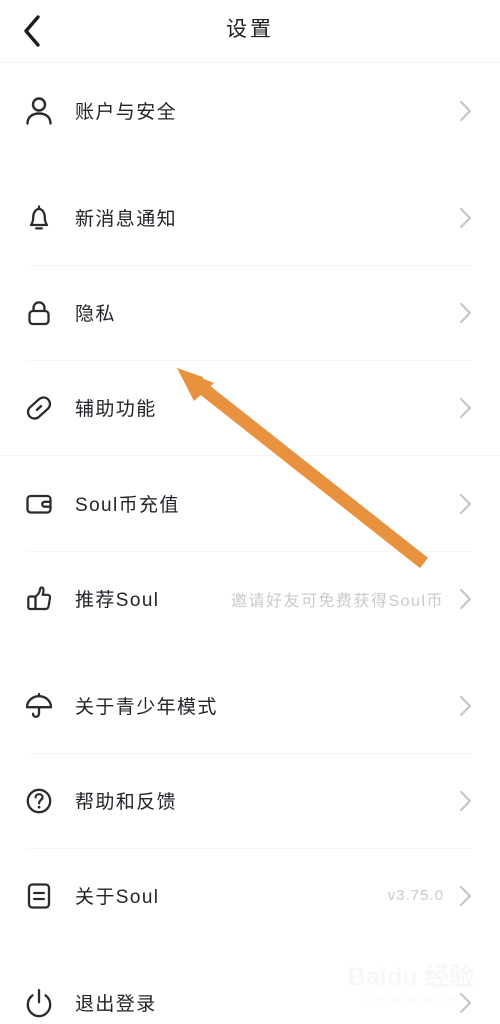 The width and height of the screenshot is (500, 1024). What do you see at coordinates (415, 895) in the screenshot?
I see `app-version-text: v3.75.0` at bounding box center [415, 895].